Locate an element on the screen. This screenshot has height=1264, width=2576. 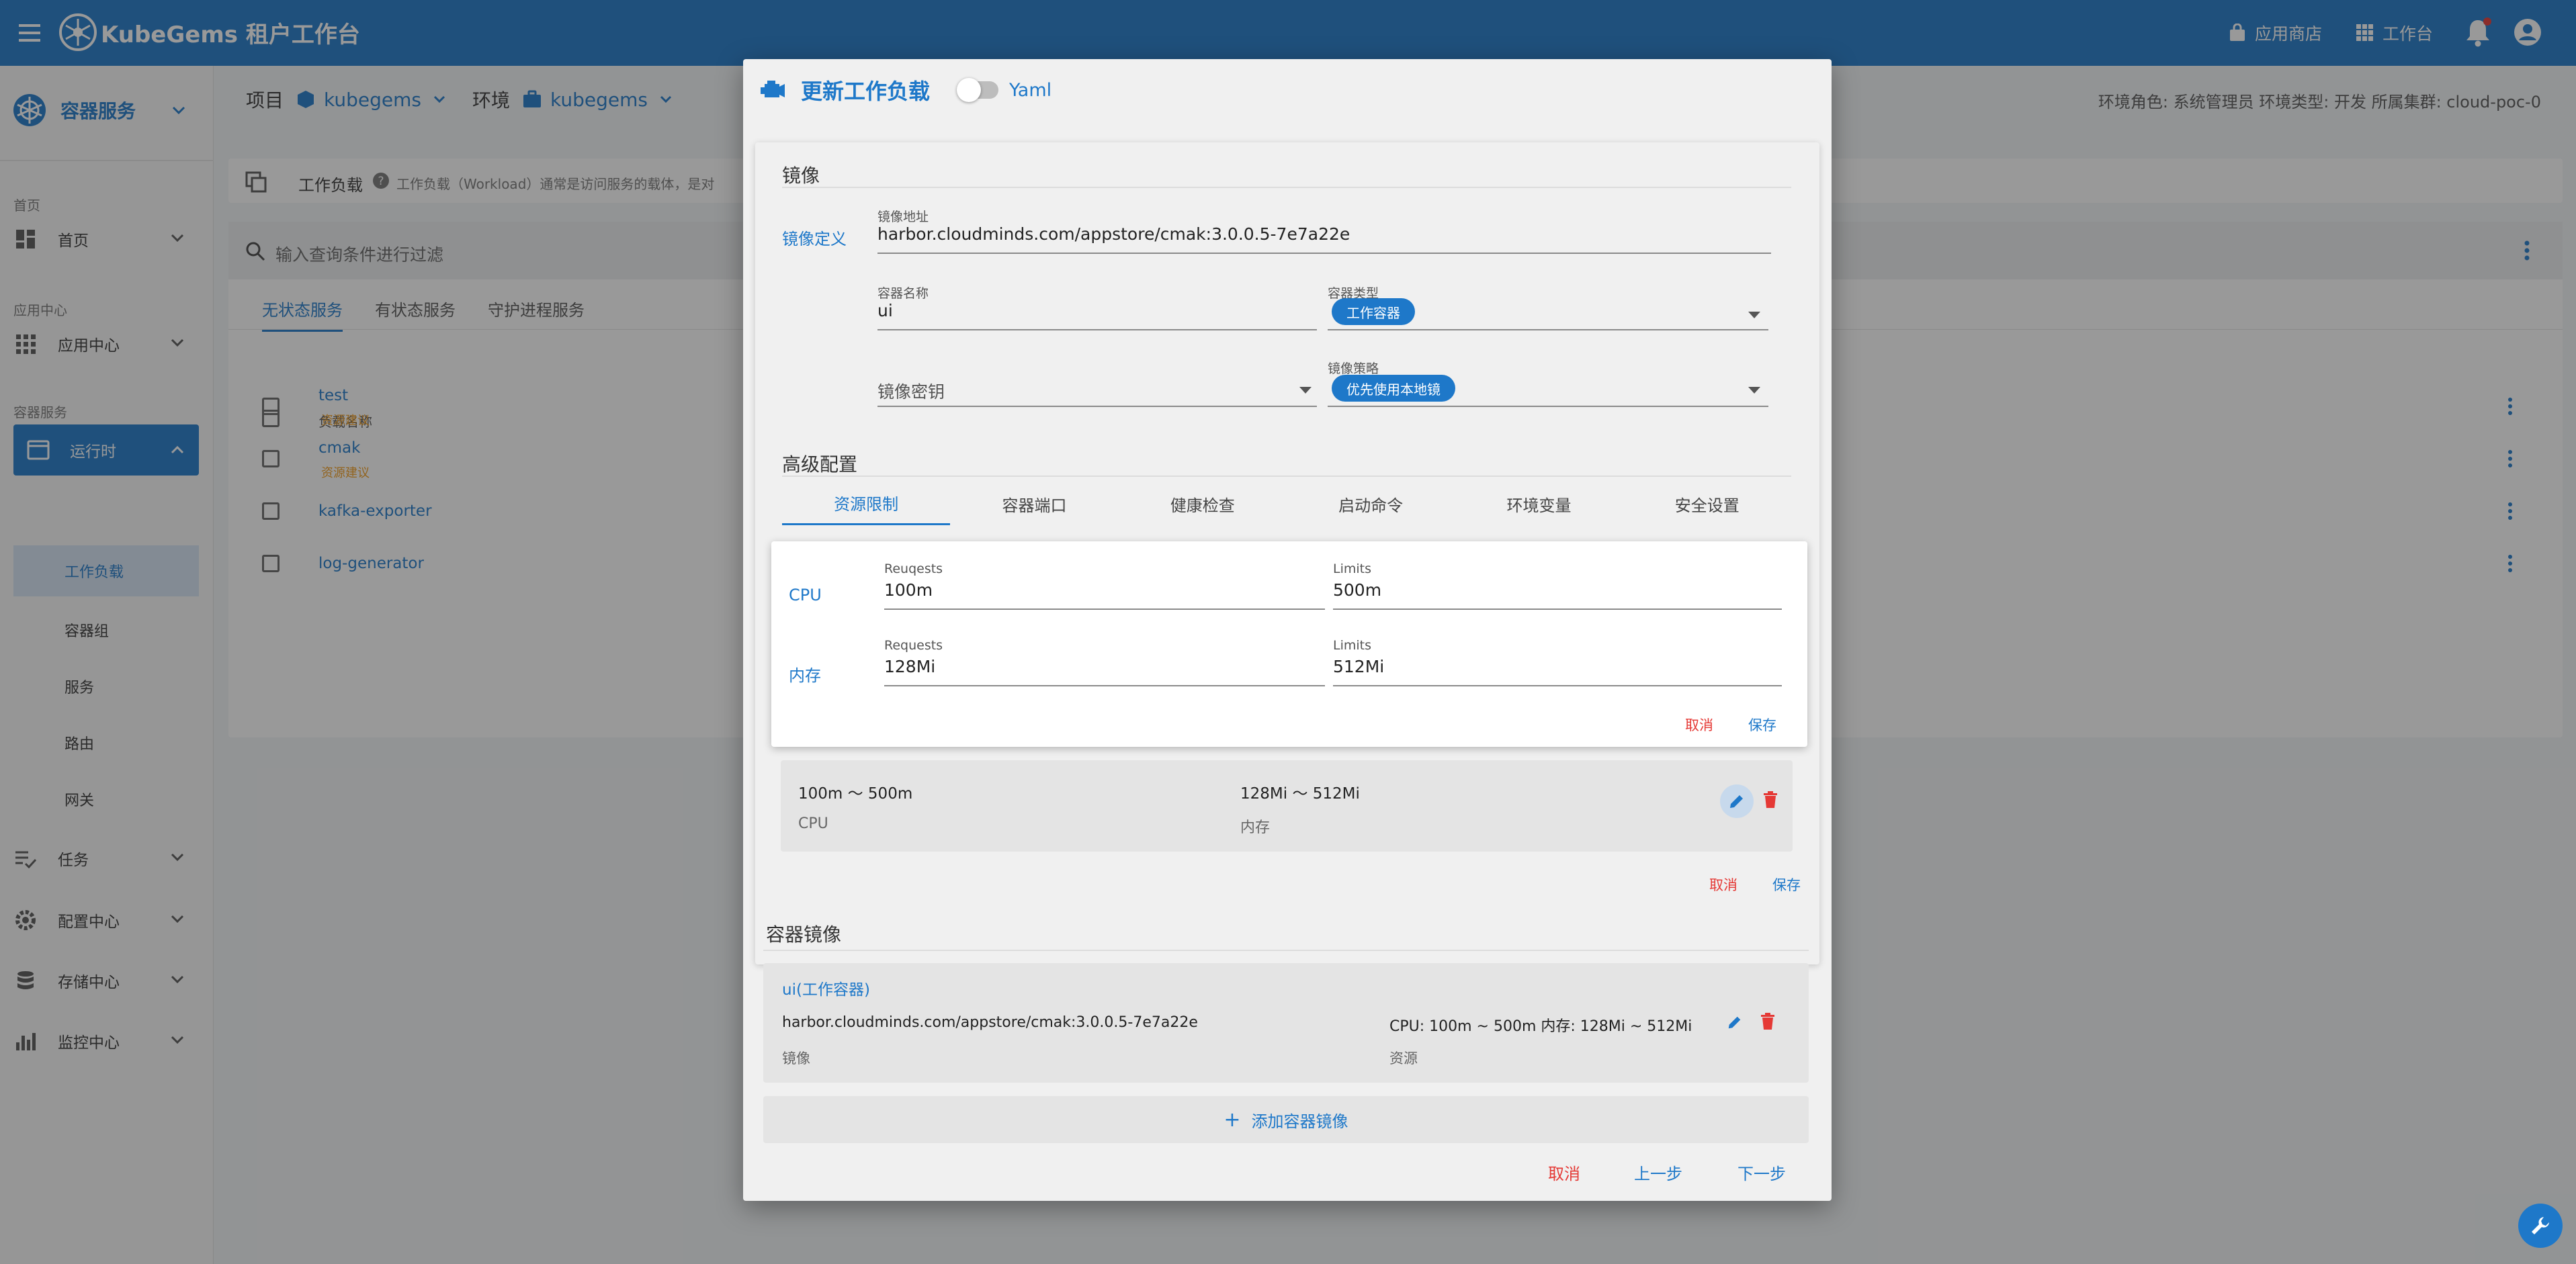
cpu-label: CPU is located at coordinates (805, 595).